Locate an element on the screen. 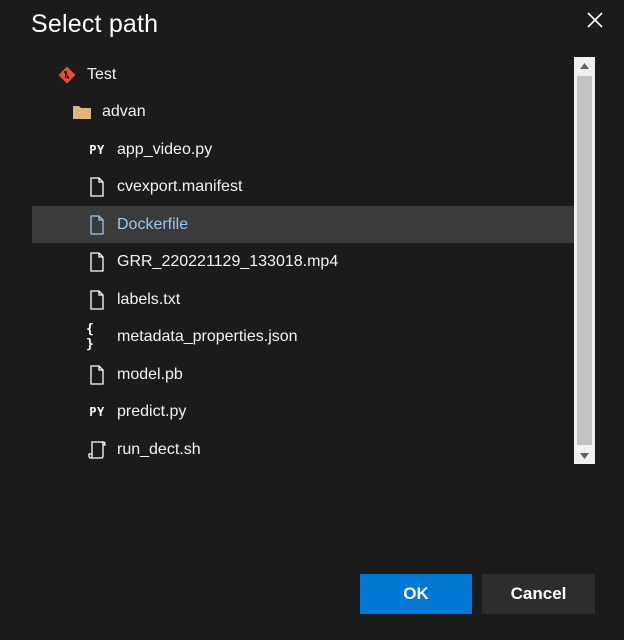  tree-item-label: GRR_220221129_133018.mp4 is located at coordinates (228, 261).